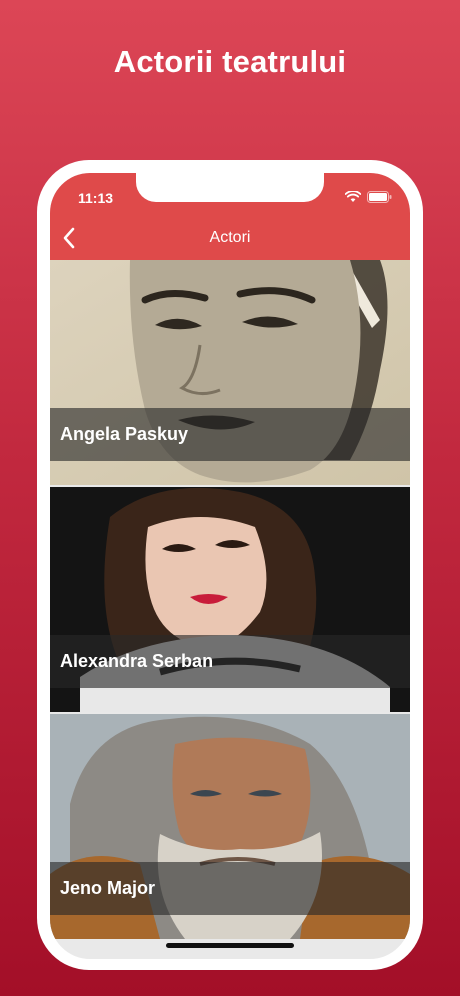  I want to click on status-icons, so click(368, 197).